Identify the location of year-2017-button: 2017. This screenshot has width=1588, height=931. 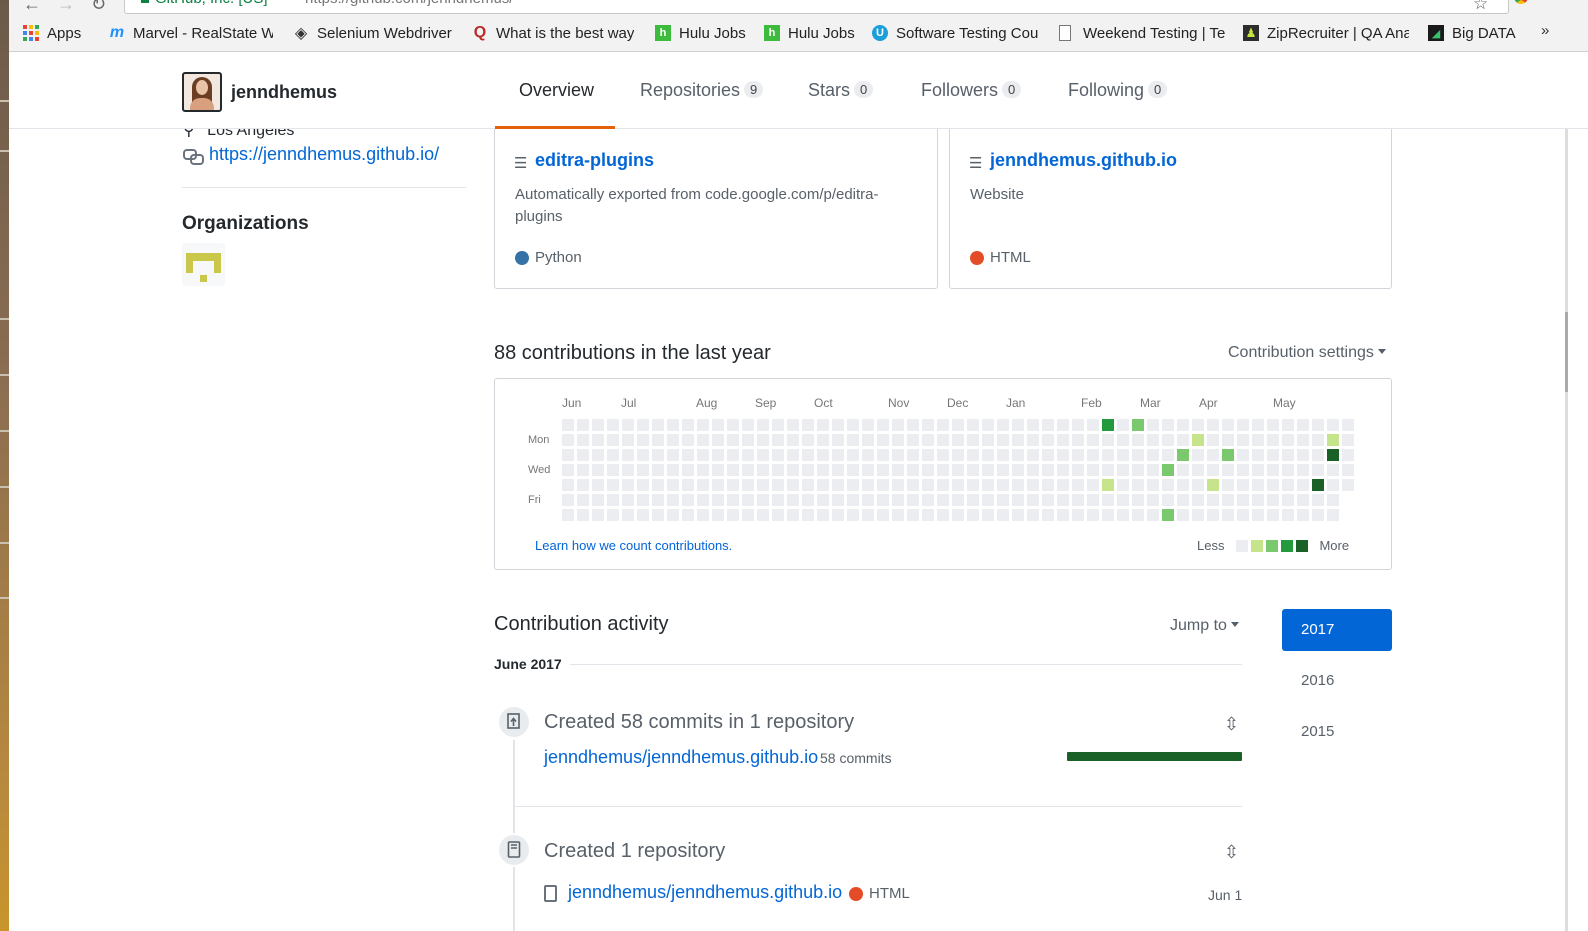
(1337, 630).